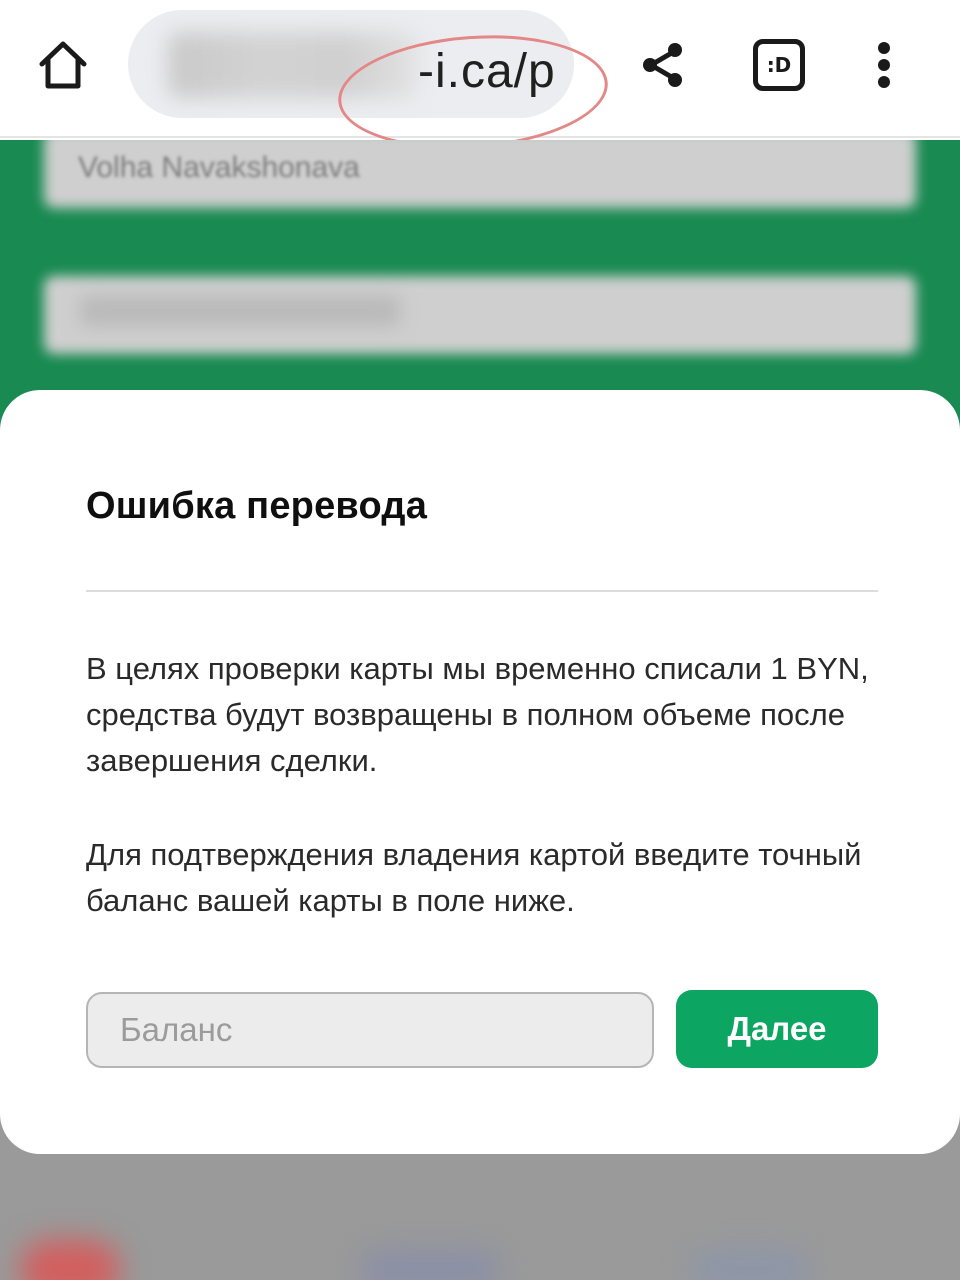  What do you see at coordinates (884, 48) in the screenshot?
I see `more-vert-icon` at bounding box center [884, 48].